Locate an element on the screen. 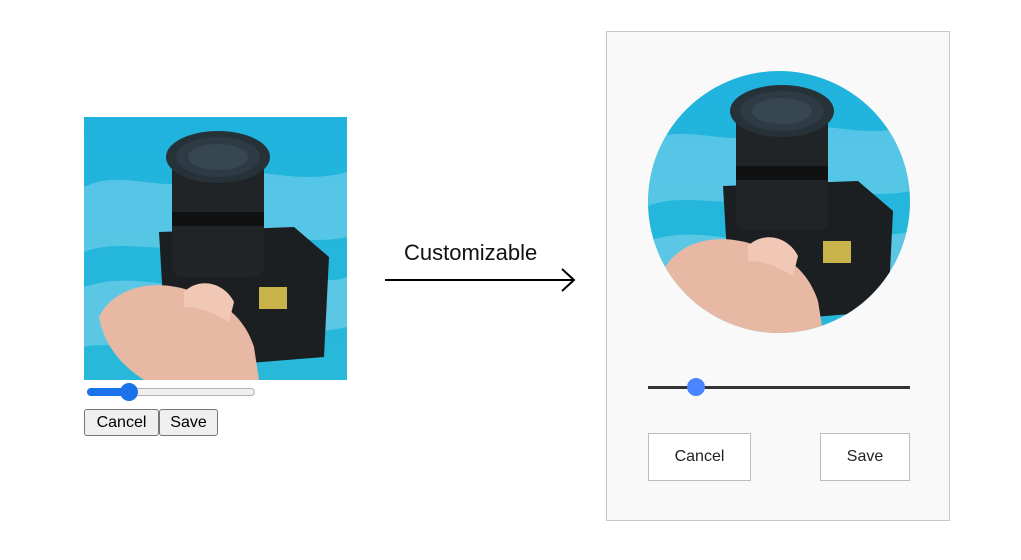 The height and width of the screenshot is (560, 1021). right-arrow-icon is located at coordinates (480, 280).